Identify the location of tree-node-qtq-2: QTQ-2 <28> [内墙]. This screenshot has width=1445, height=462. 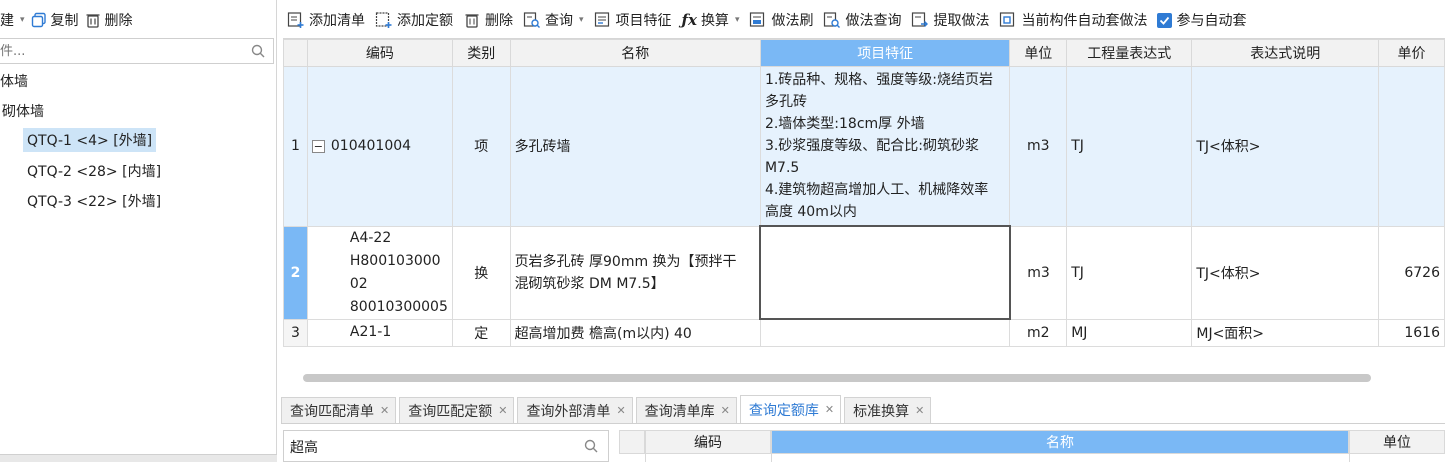
(94, 171).